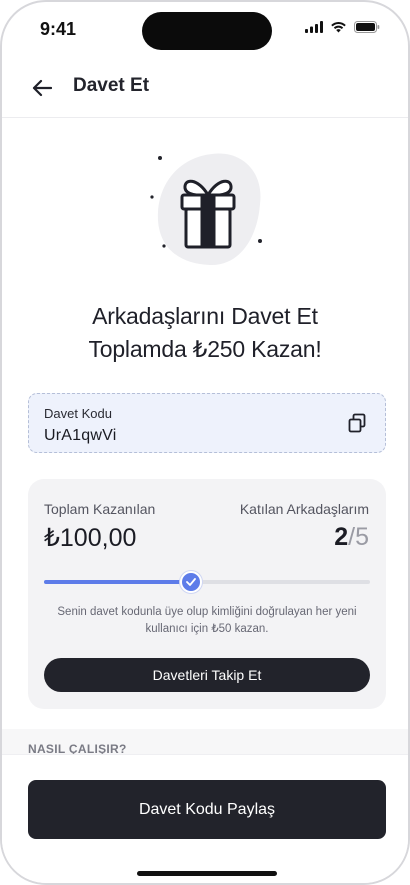 The width and height of the screenshot is (410, 885). Describe the element at coordinates (206, 209) in the screenshot. I see `gift-illustration` at that location.